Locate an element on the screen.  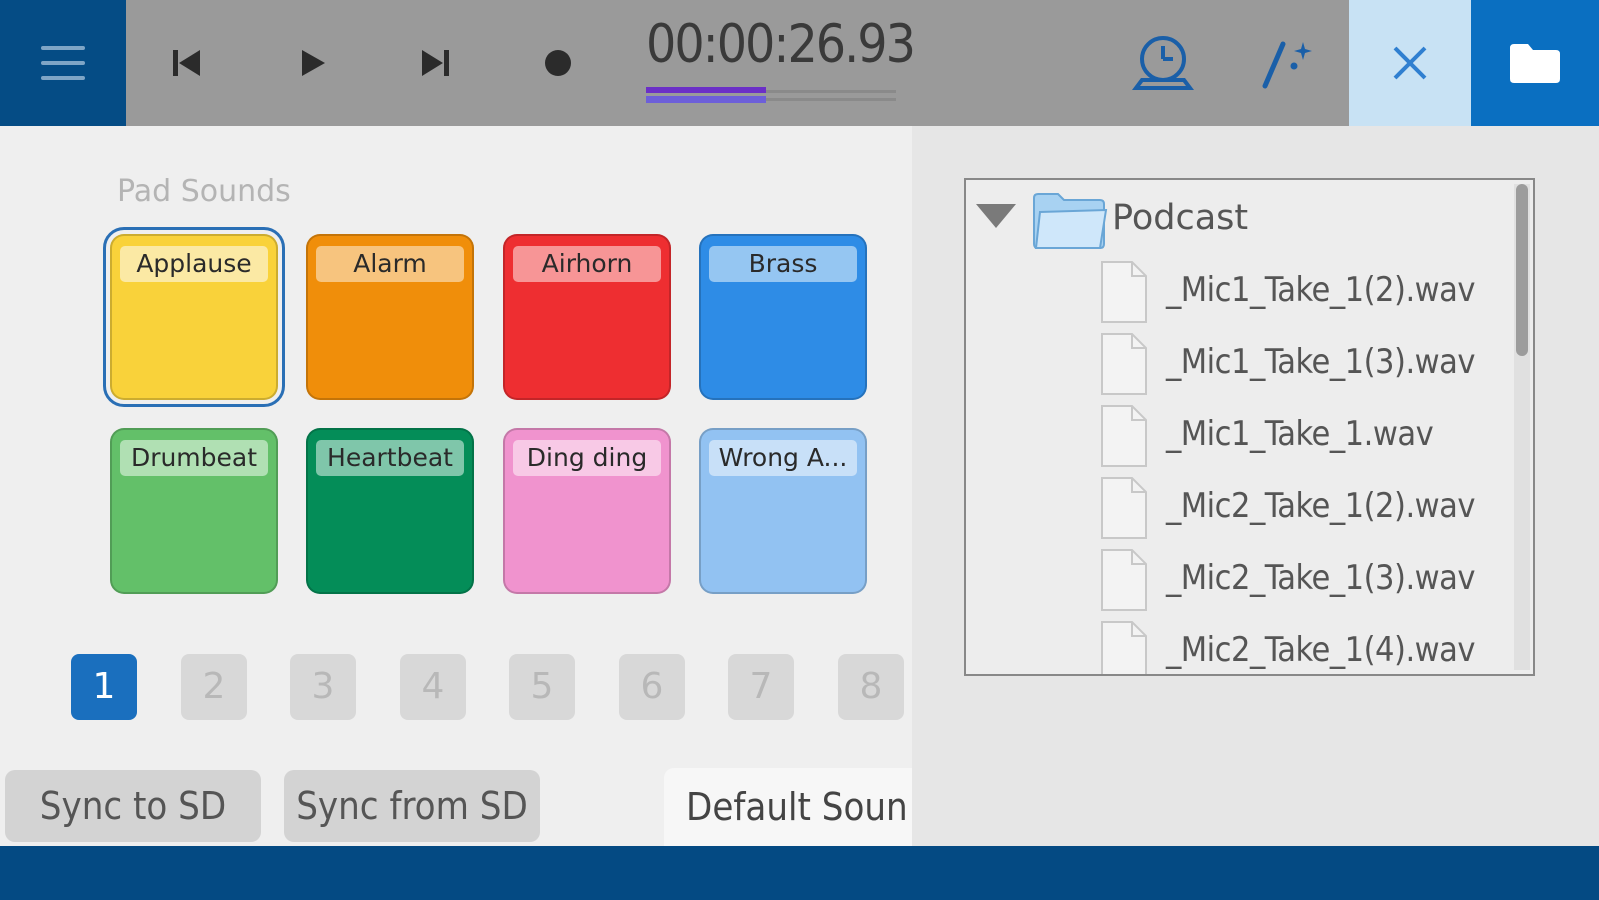
history-button is located at coordinates (1163, 63).